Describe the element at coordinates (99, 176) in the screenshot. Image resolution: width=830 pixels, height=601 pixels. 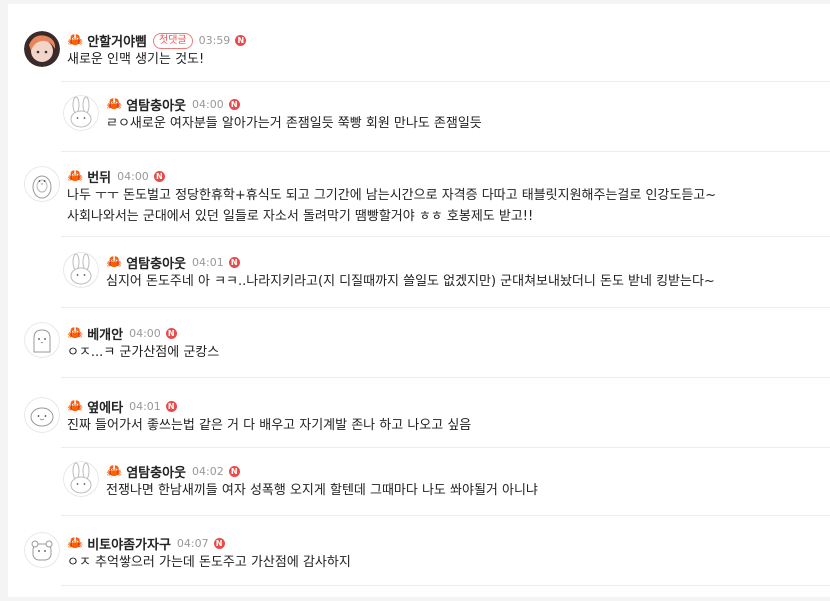
I see `nickname: 번뒤` at that location.